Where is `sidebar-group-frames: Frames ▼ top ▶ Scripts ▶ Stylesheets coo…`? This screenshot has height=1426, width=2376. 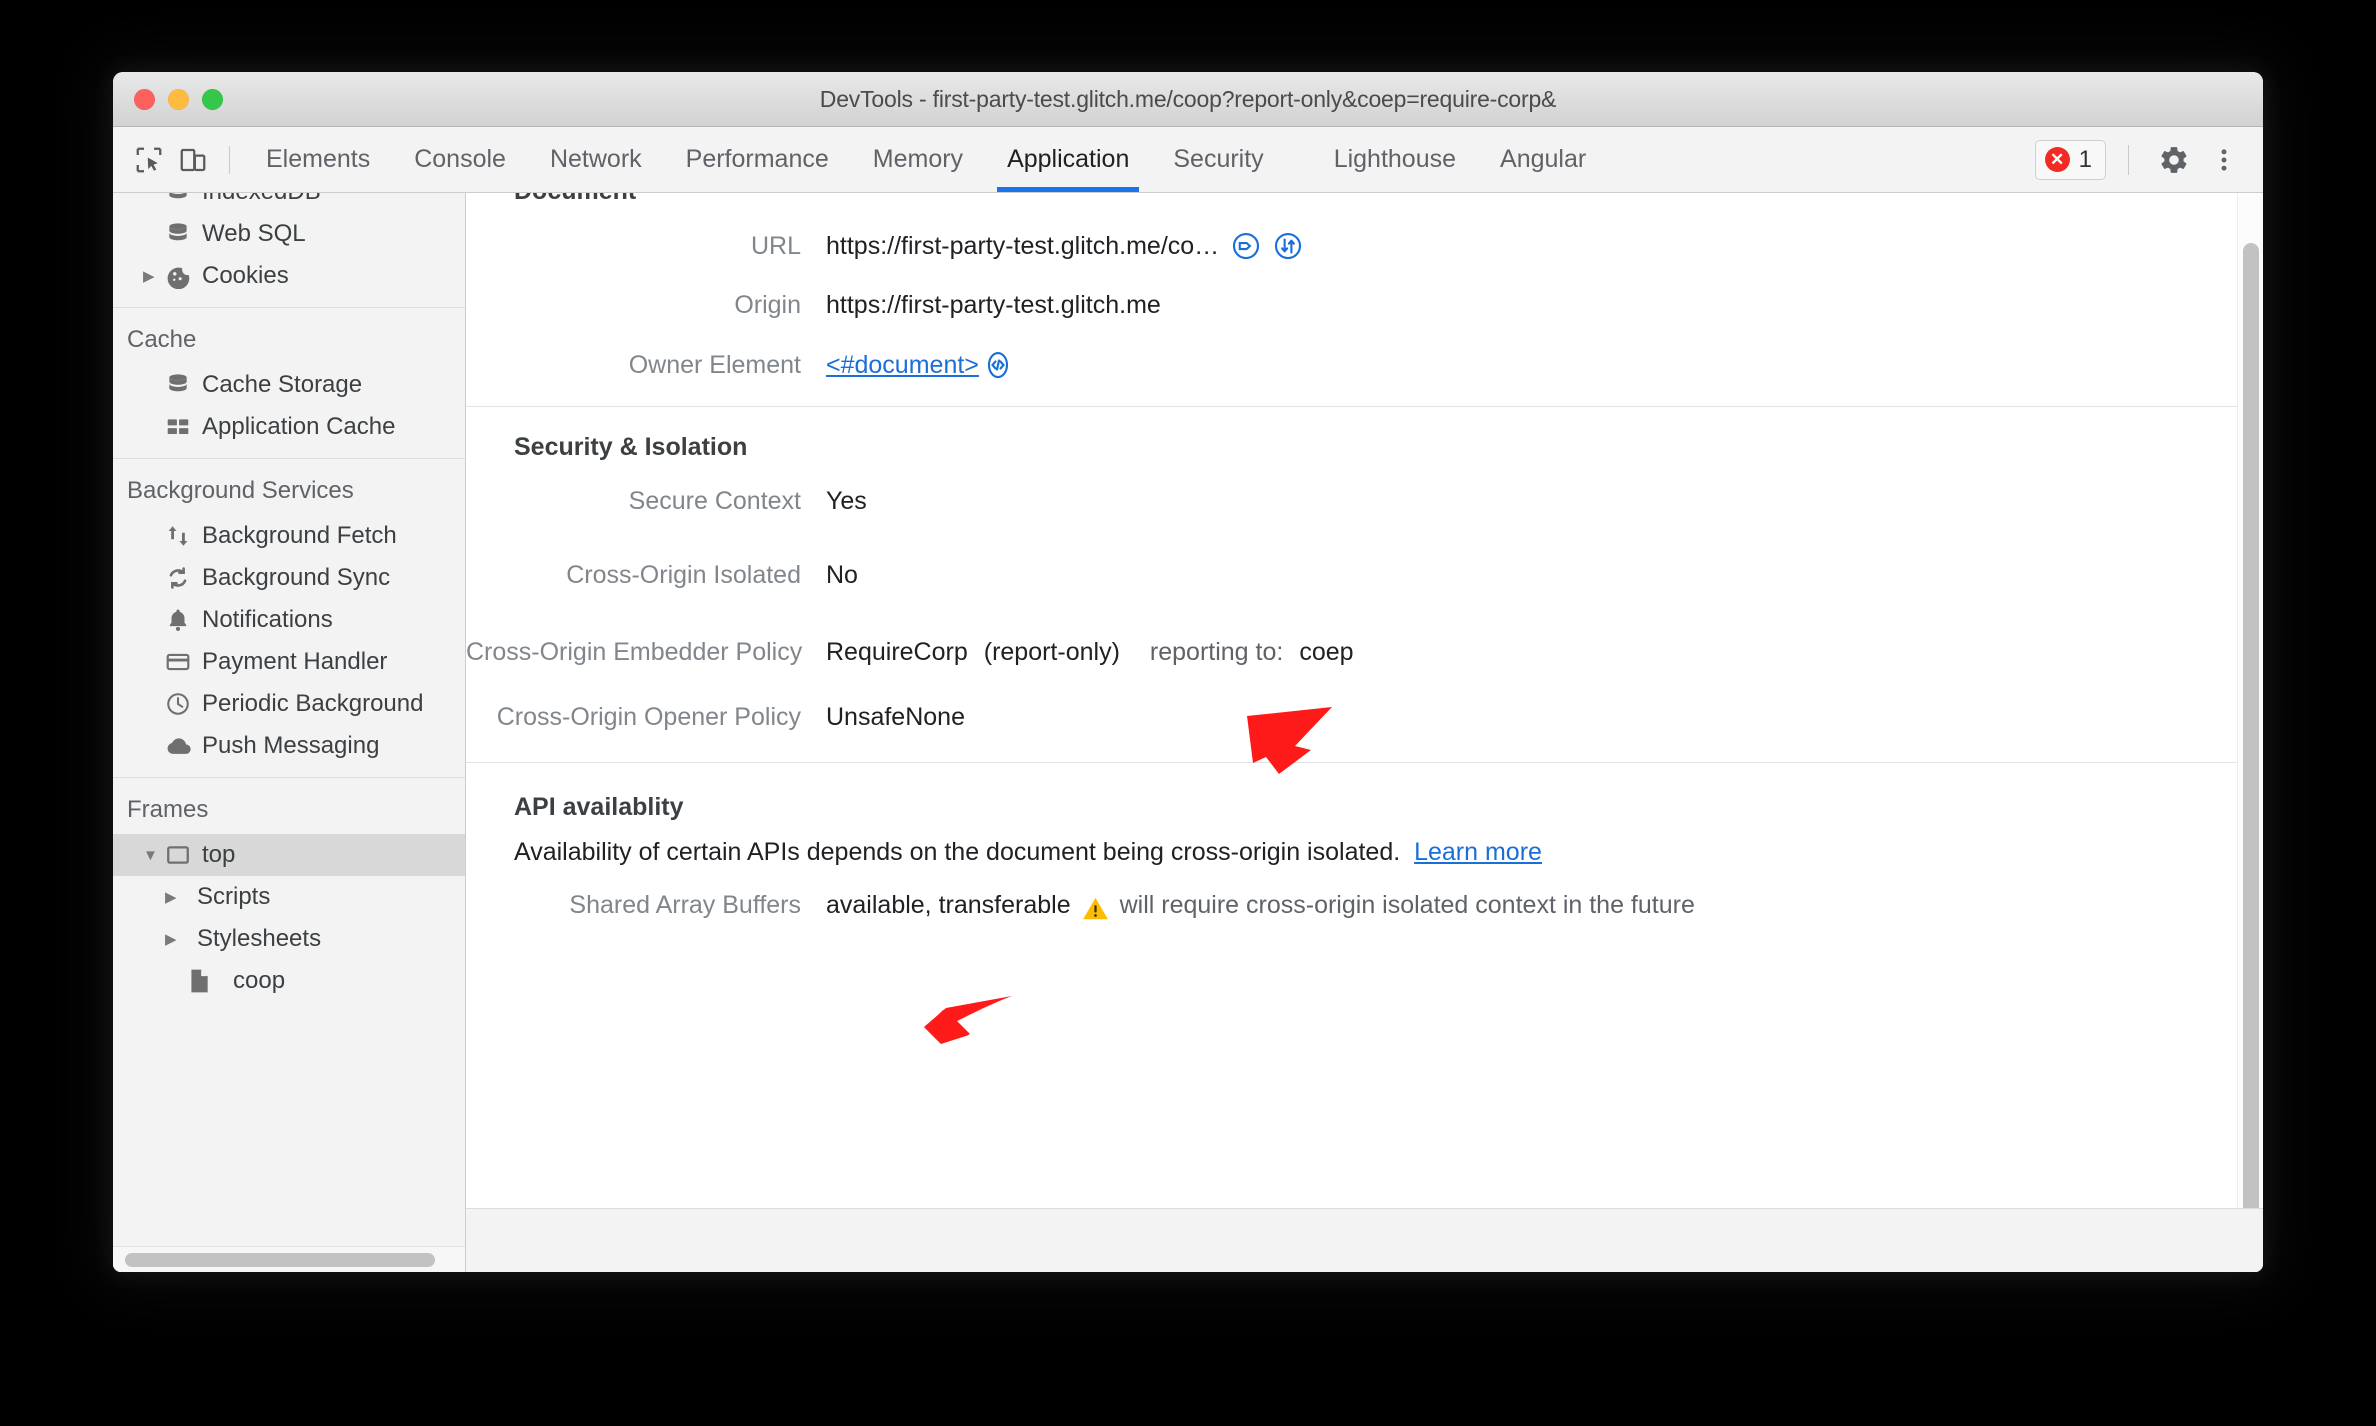
sidebar-group-frames: Frames ▼ top ▶ Scripts ▶ Stylesheets coo… is located at coordinates (289, 895).